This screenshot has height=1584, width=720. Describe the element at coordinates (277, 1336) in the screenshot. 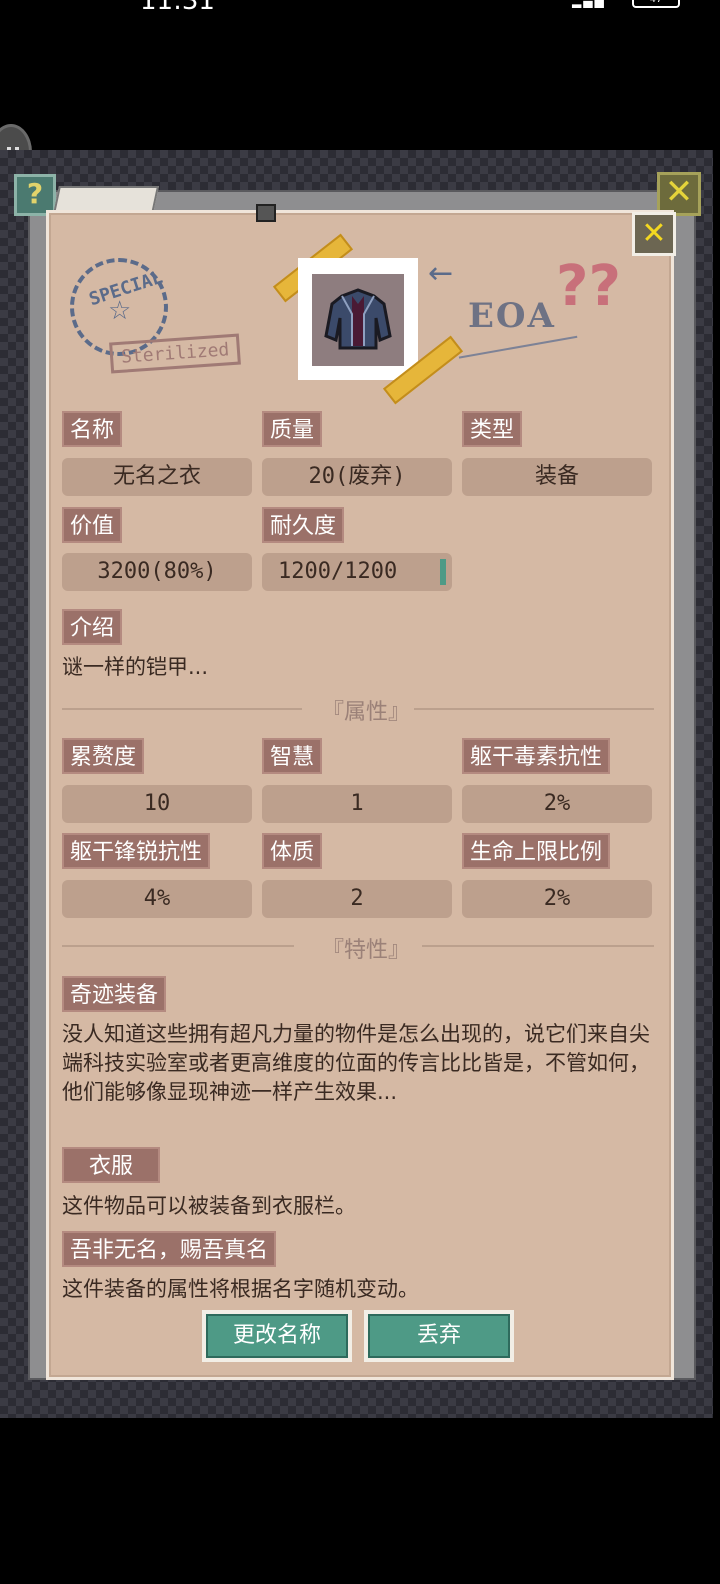

I see `rename-button: 更改名称` at that location.